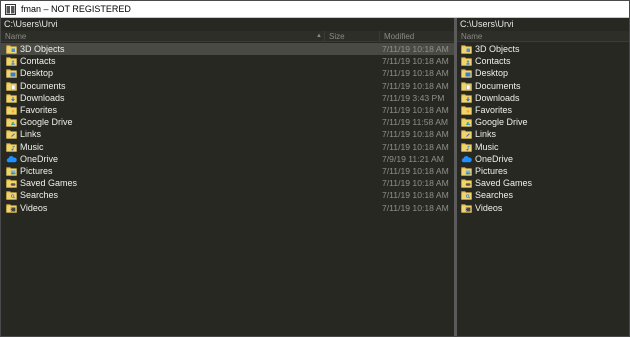 This screenshot has width=630, height=337. I want to click on file-name: Desktop, so click(37, 73).